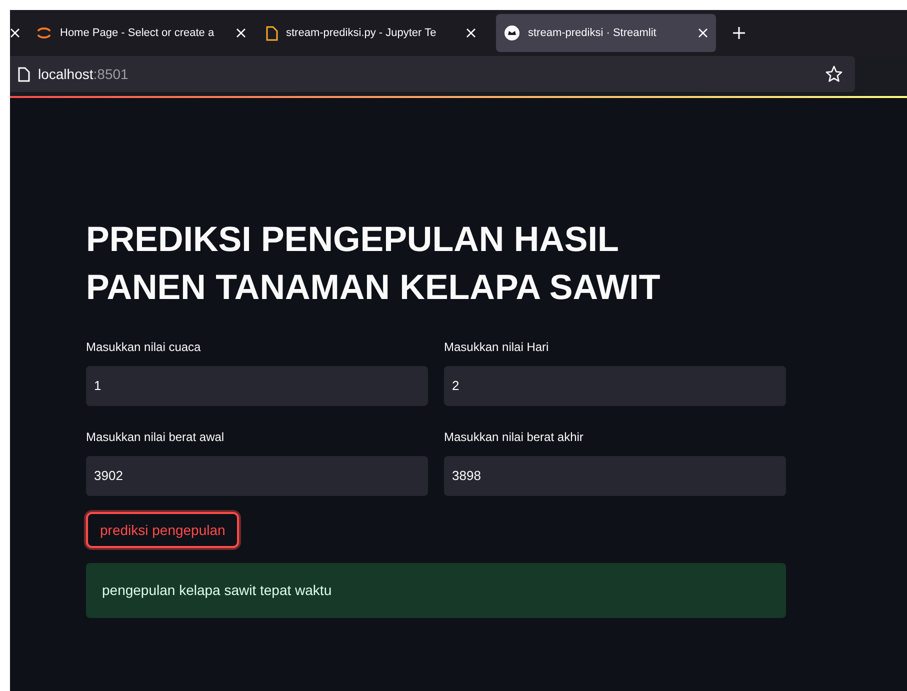 The image size is (907, 691). I want to click on crown-icon, so click(512, 33).